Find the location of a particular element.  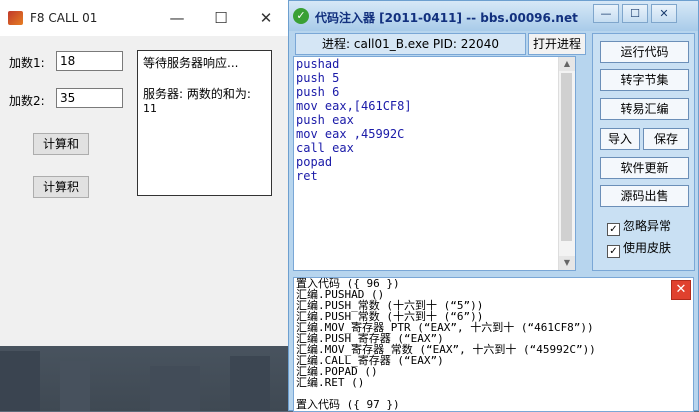

code-line: push 5 is located at coordinates (318, 78).